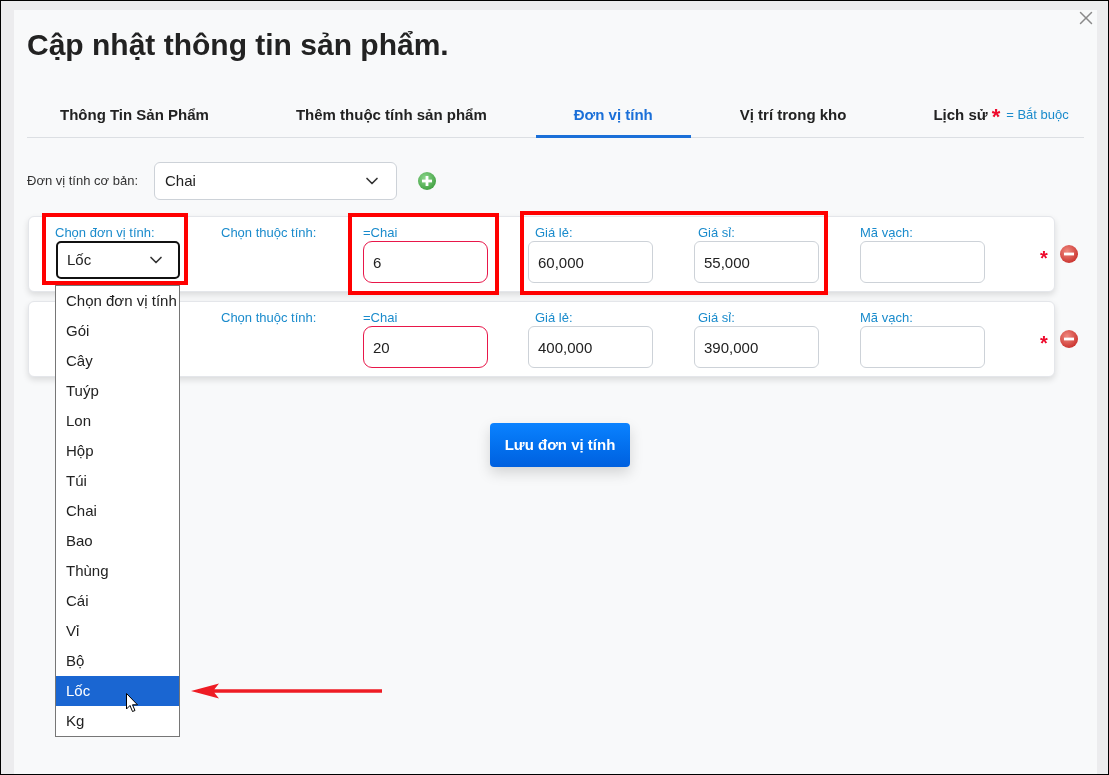 The height and width of the screenshot is (775, 1109). What do you see at coordinates (238, 45) in the screenshot?
I see `dialog-title: Cập nhật thông tin sản phẩm.` at bounding box center [238, 45].